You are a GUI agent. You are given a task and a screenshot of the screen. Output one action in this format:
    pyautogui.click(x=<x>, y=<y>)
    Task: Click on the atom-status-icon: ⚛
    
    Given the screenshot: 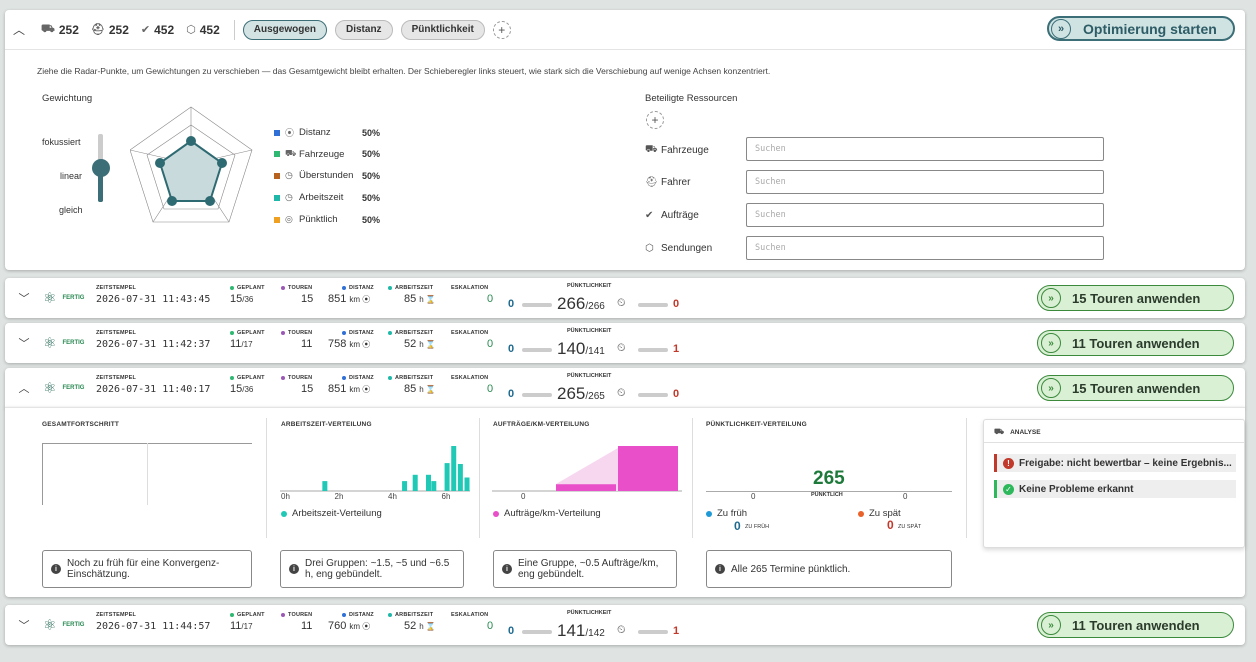 What is the action you would take?
    pyautogui.click(x=50, y=343)
    